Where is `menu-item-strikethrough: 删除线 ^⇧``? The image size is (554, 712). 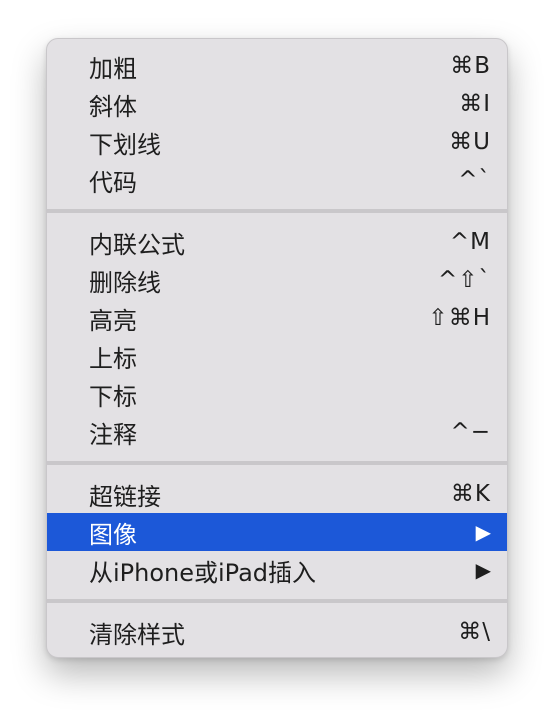 menu-item-strikethrough: 删除线 ^⇧` is located at coordinates (277, 280).